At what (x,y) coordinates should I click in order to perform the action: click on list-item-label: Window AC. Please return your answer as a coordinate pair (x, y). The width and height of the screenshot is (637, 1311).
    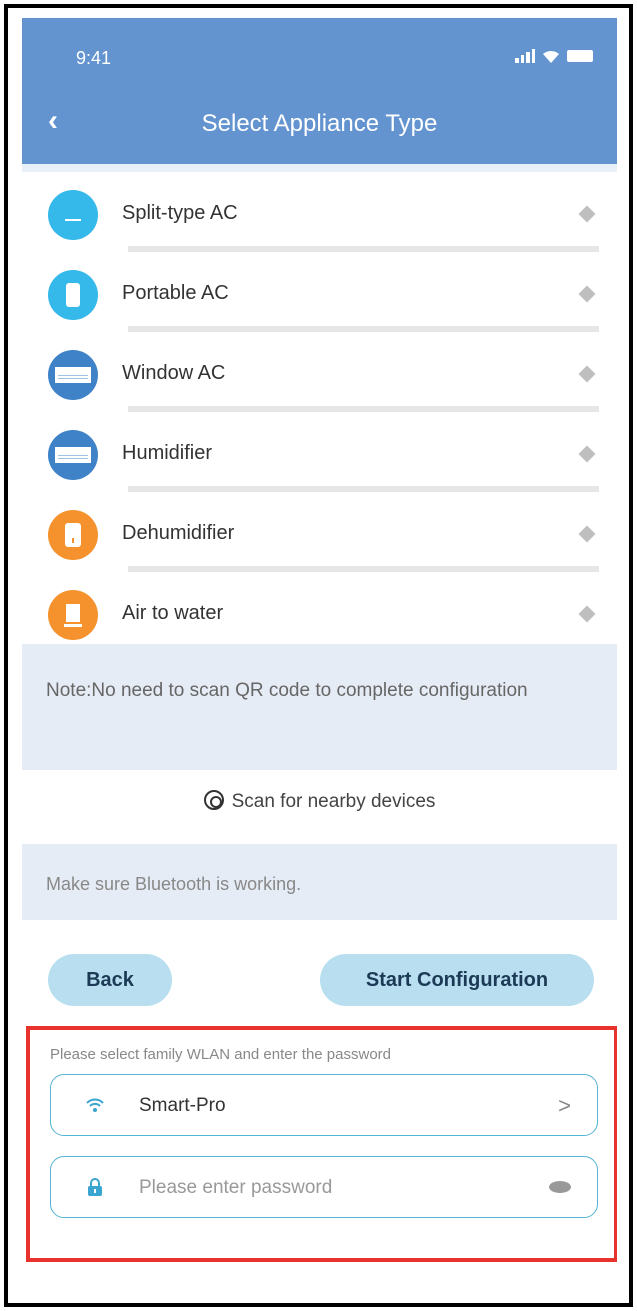
    Looking at the image, I should click on (174, 373).